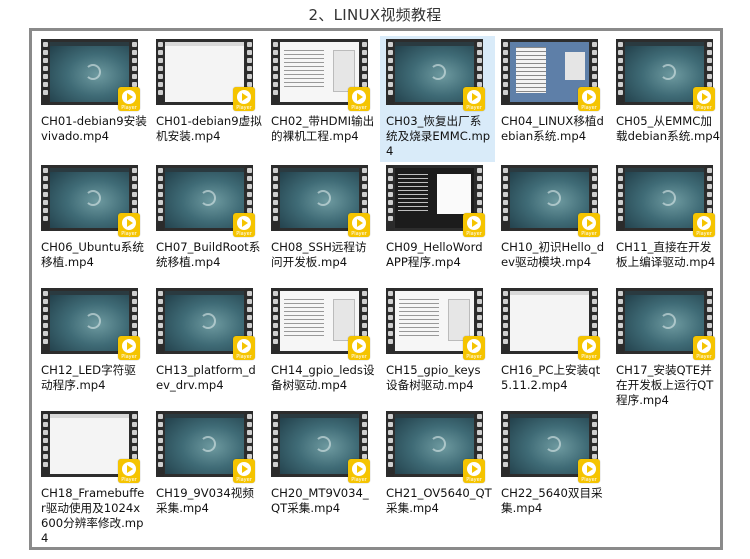 The image size is (750, 559). I want to click on file-item: Player CH05_从EMMC加载debian系统.mp4, so click(667, 99).